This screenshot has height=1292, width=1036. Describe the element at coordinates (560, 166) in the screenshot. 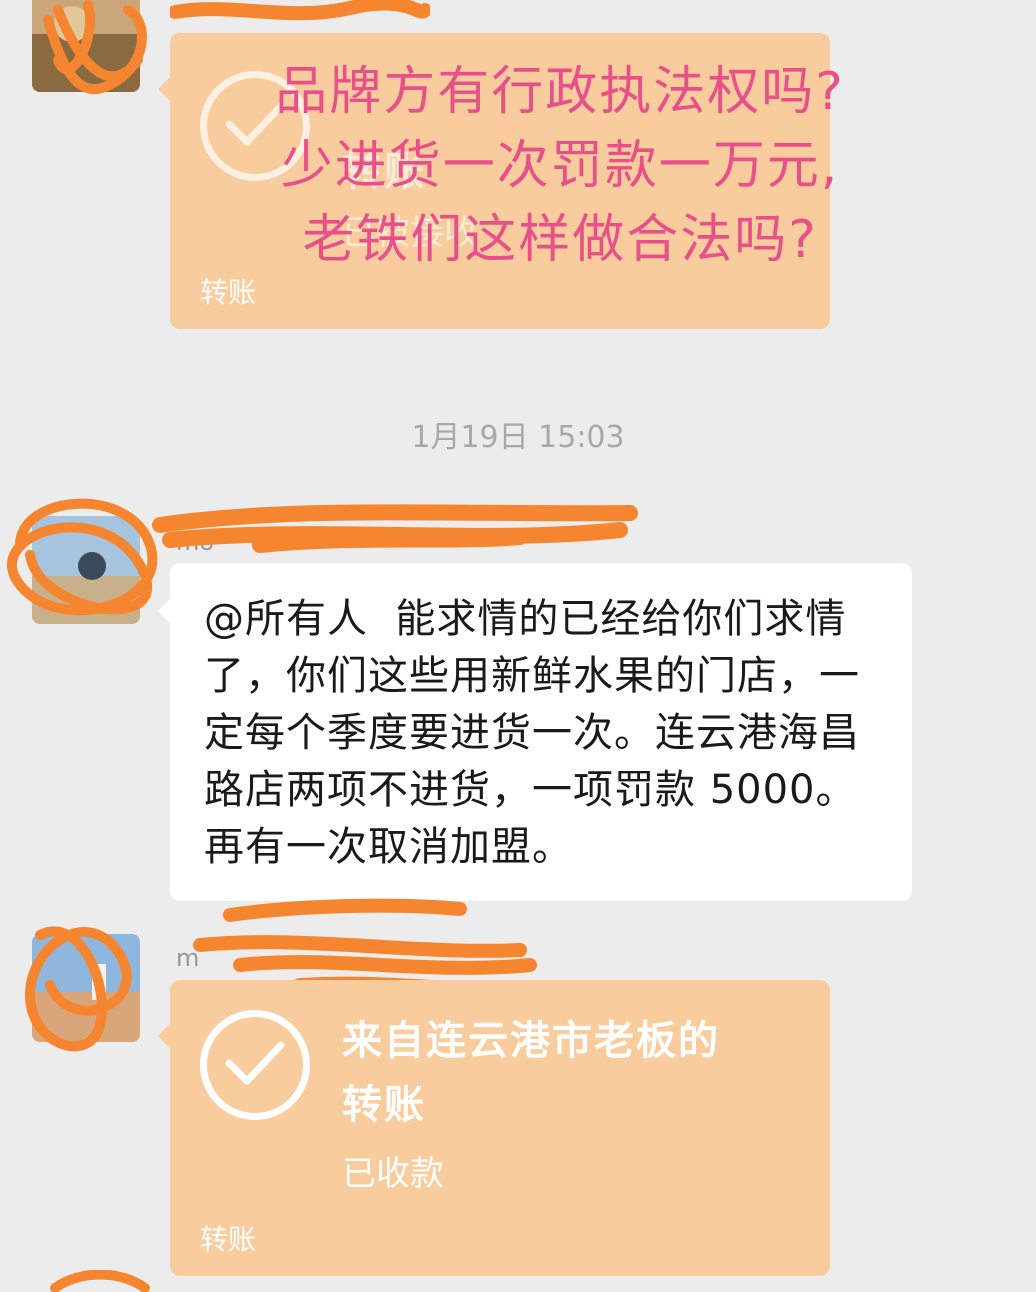

I see `overlay-caption: 品牌方有行政执法权吗? 少进货一次罚款一万元, 老铁们这样做合法吗?` at that location.